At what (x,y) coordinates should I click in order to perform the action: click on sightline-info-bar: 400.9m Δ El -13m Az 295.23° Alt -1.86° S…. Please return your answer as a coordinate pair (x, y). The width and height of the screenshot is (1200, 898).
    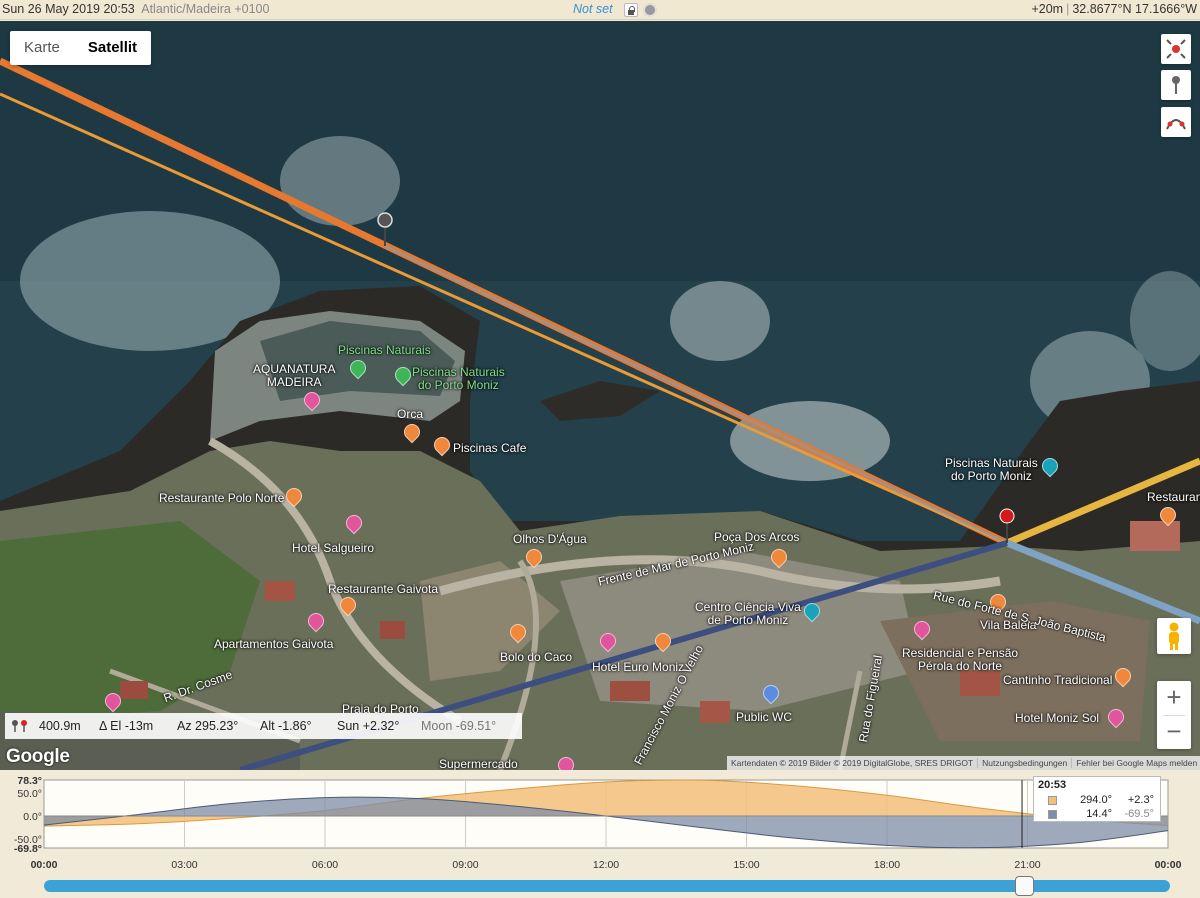
    Looking at the image, I should click on (263, 726).